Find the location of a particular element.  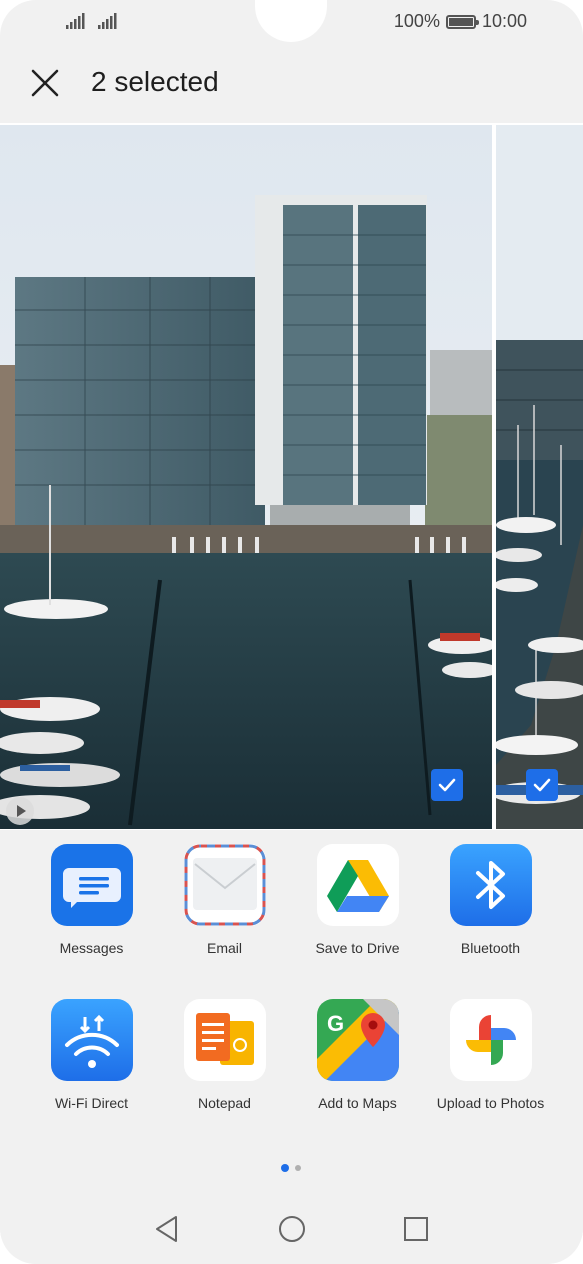

google-drive-icon is located at coordinates (357, 885).